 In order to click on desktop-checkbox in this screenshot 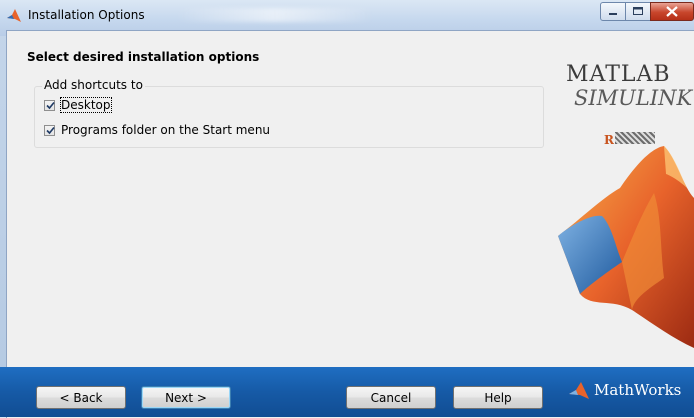, I will do `click(49, 105)`.